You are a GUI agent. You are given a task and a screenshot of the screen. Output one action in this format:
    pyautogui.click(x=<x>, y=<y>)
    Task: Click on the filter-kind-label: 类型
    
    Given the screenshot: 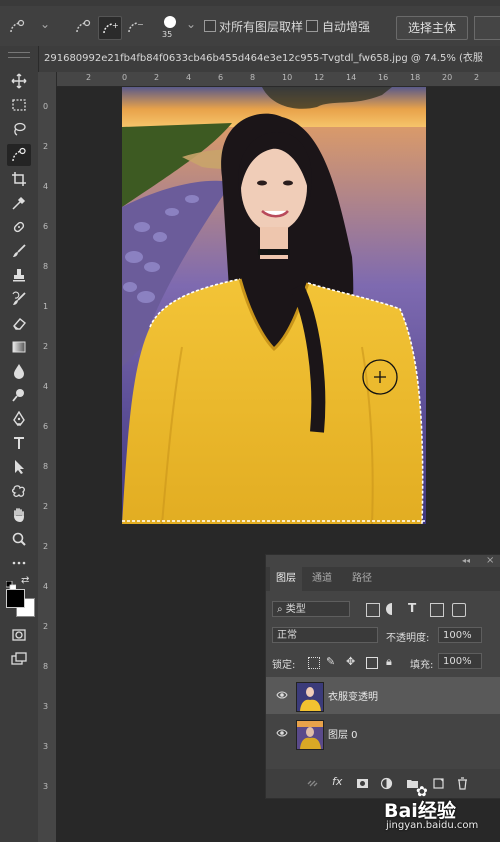 What is the action you would take?
    pyautogui.click(x=295, y=609)
    